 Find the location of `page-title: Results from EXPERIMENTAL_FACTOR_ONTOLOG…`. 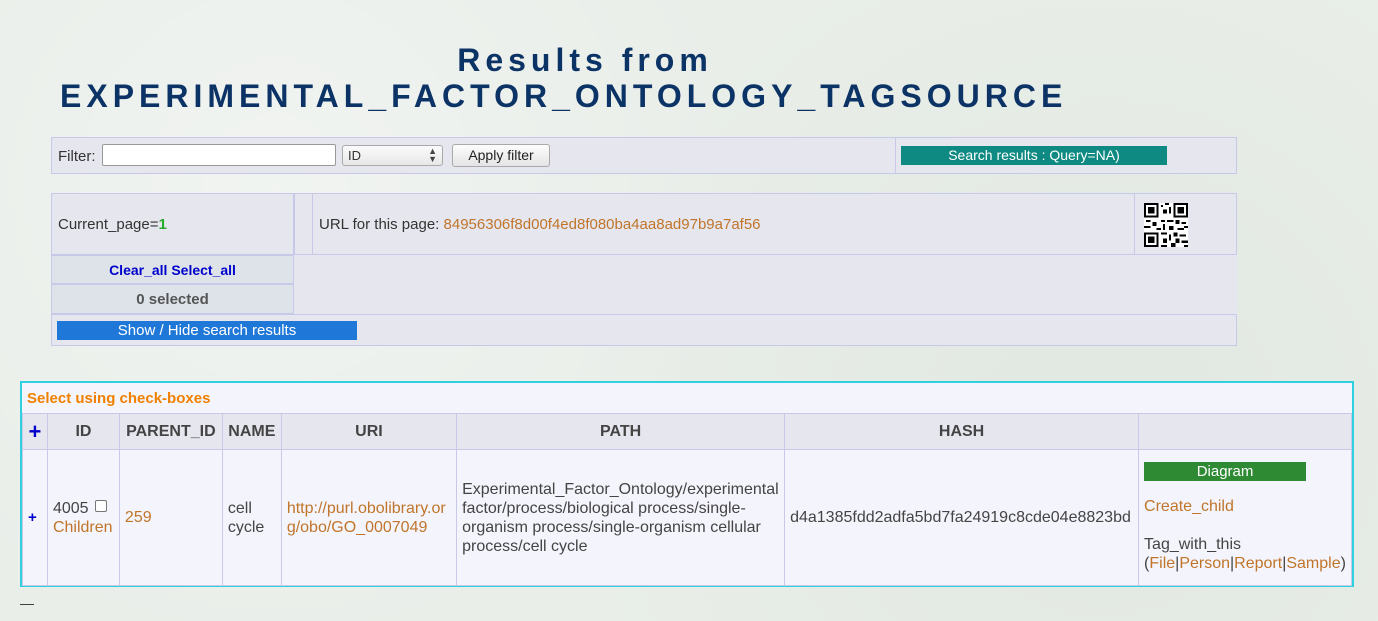

page-title: Results from EXPERIMENTAL_FACTOR_ONTOLOG… is located at coordinates (585, 78).